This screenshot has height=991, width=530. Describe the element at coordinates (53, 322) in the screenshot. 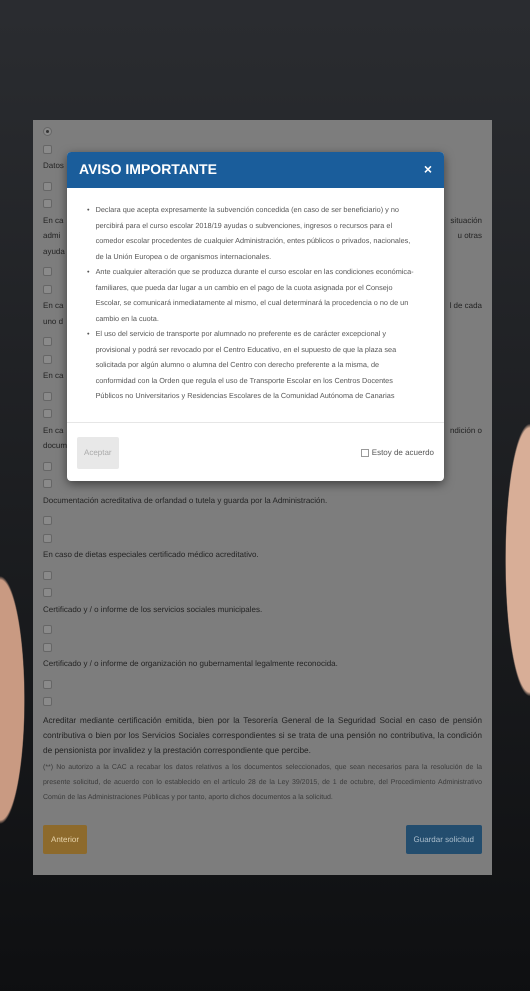

I see `form-text: uno d` at that location.